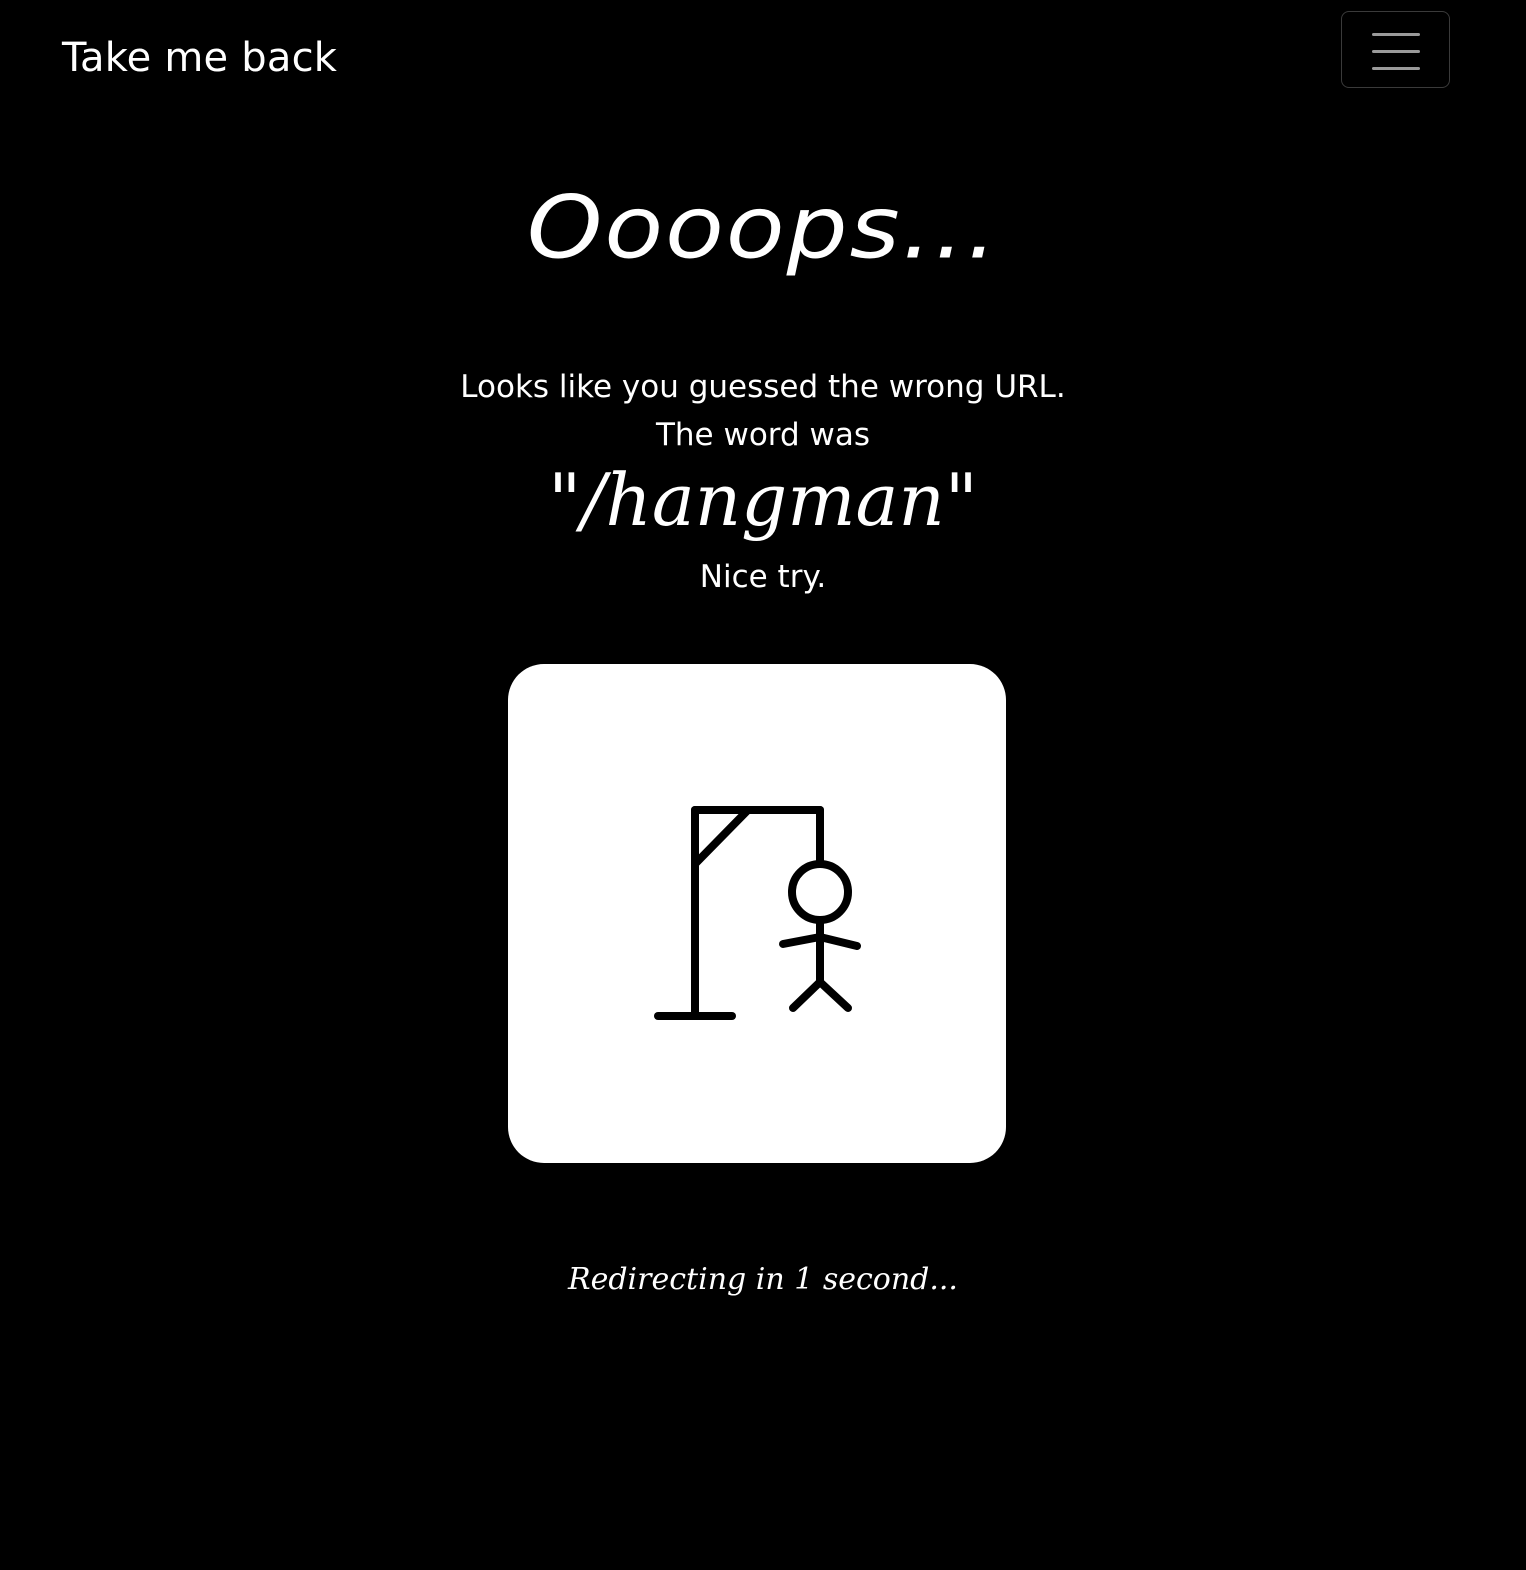 The width and height of the screenshot is (1526, 1570). I want to click on gallows-brace, so click(721, 837).